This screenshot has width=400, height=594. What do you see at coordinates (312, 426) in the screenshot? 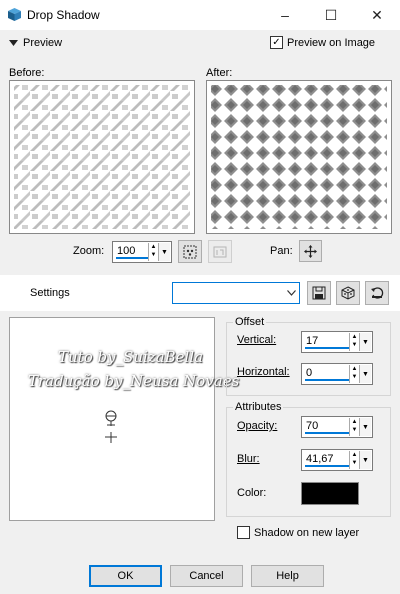
I see `opacity-value: 70` at bounding box center [312, 426].